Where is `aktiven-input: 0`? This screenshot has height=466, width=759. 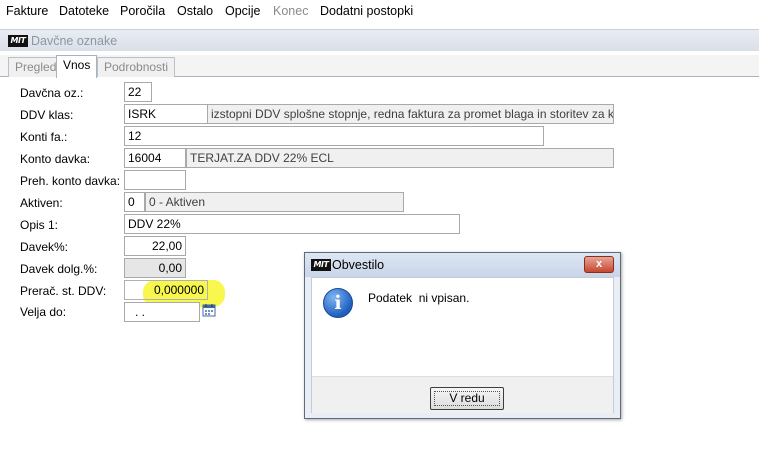 aktiven-input: 0 is located at coordinates (134, 202).